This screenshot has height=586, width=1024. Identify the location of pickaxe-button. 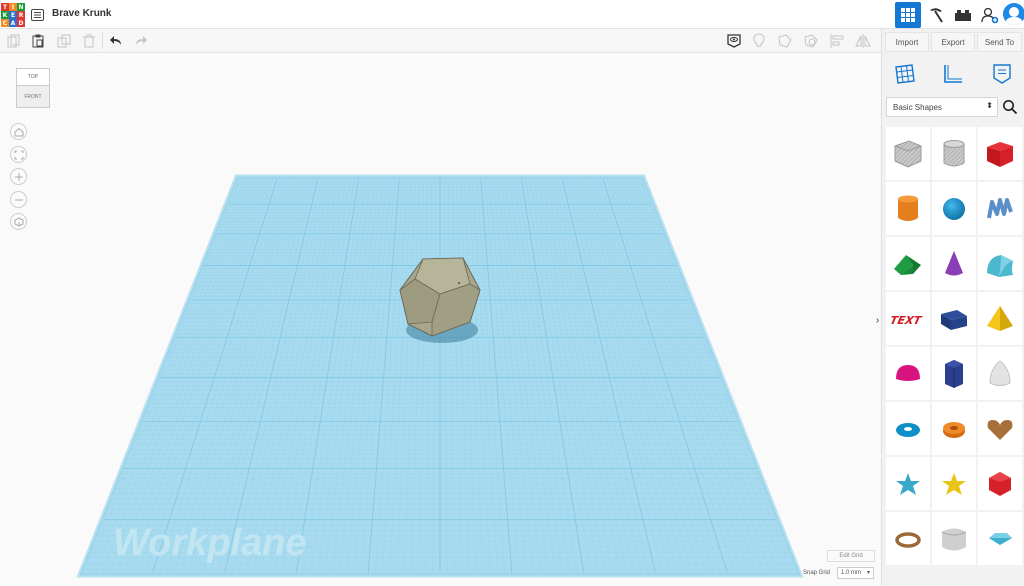
(936, 15).